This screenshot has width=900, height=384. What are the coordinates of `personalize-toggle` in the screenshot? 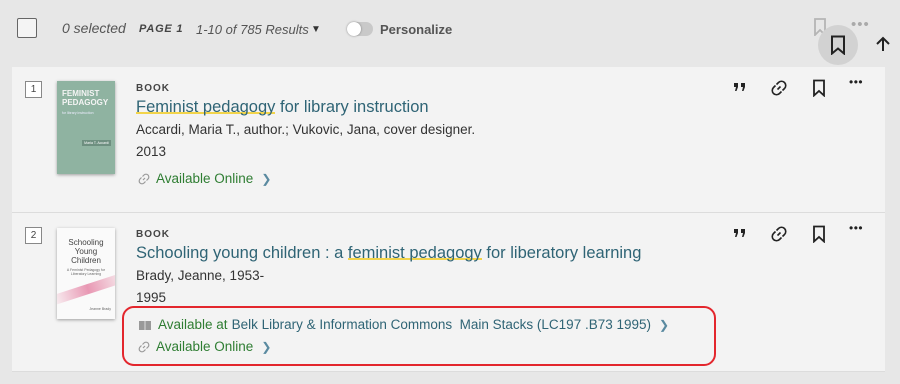 It's located at (360, 29).